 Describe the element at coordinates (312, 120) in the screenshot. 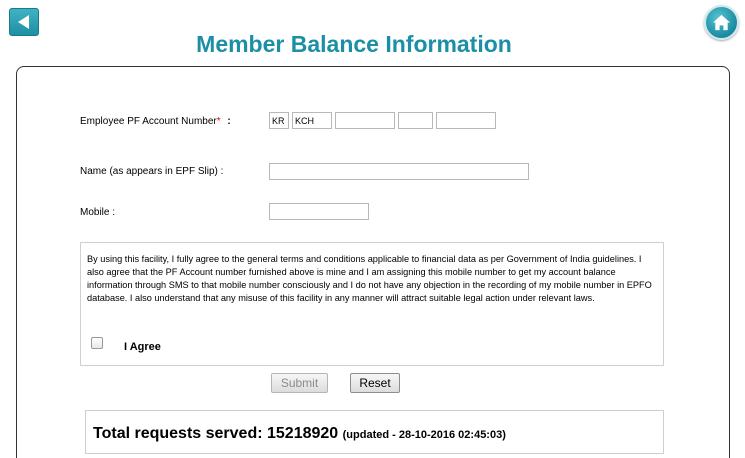

I see `pf-office-input` at that location.